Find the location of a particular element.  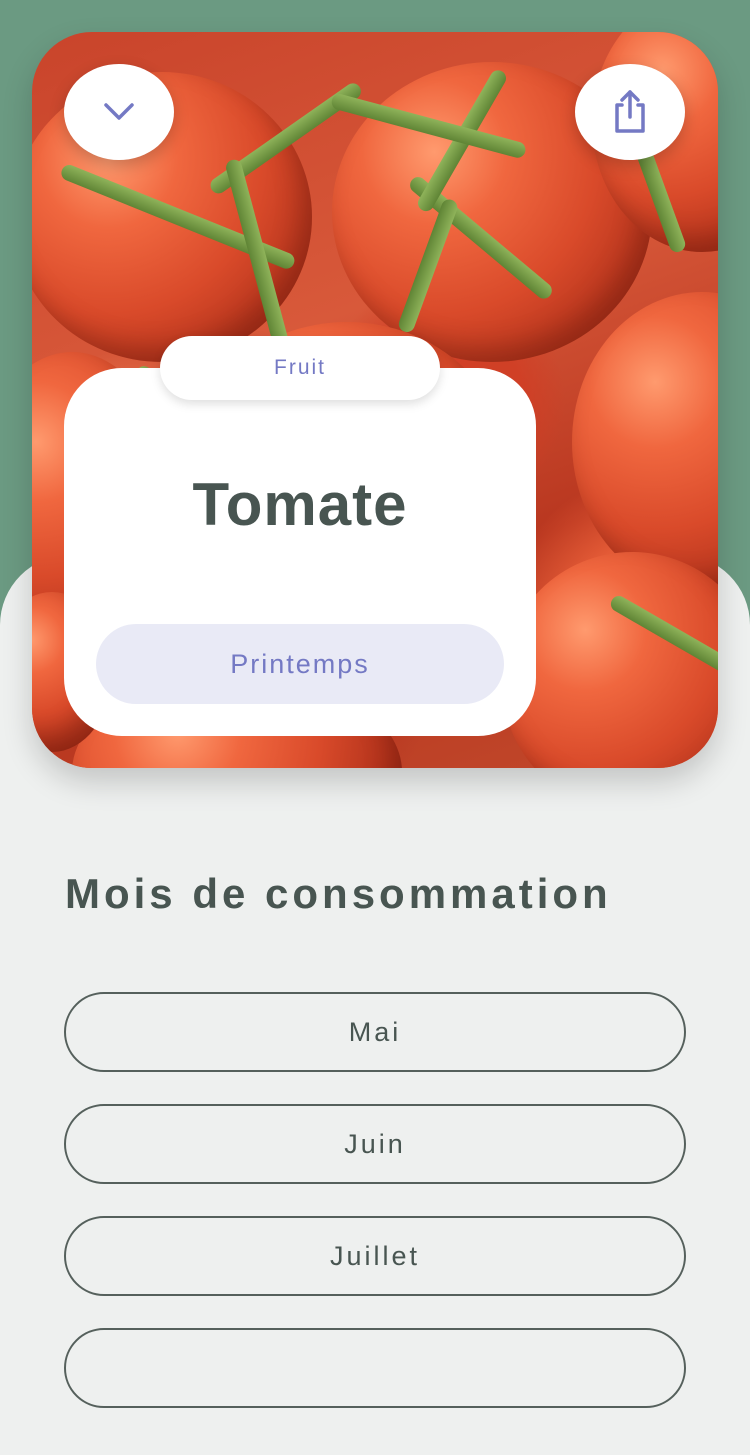

month-item-juin: Juin is located at coordinates (375, 1144).